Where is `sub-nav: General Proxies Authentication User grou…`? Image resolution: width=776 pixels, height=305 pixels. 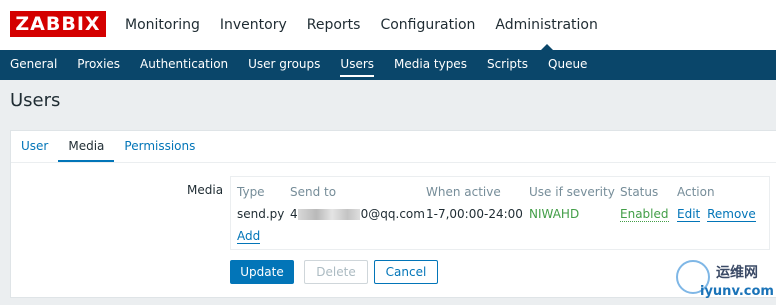
sub-nav: General Proxies Authentication User grou… is located at coordinates (388, 65).